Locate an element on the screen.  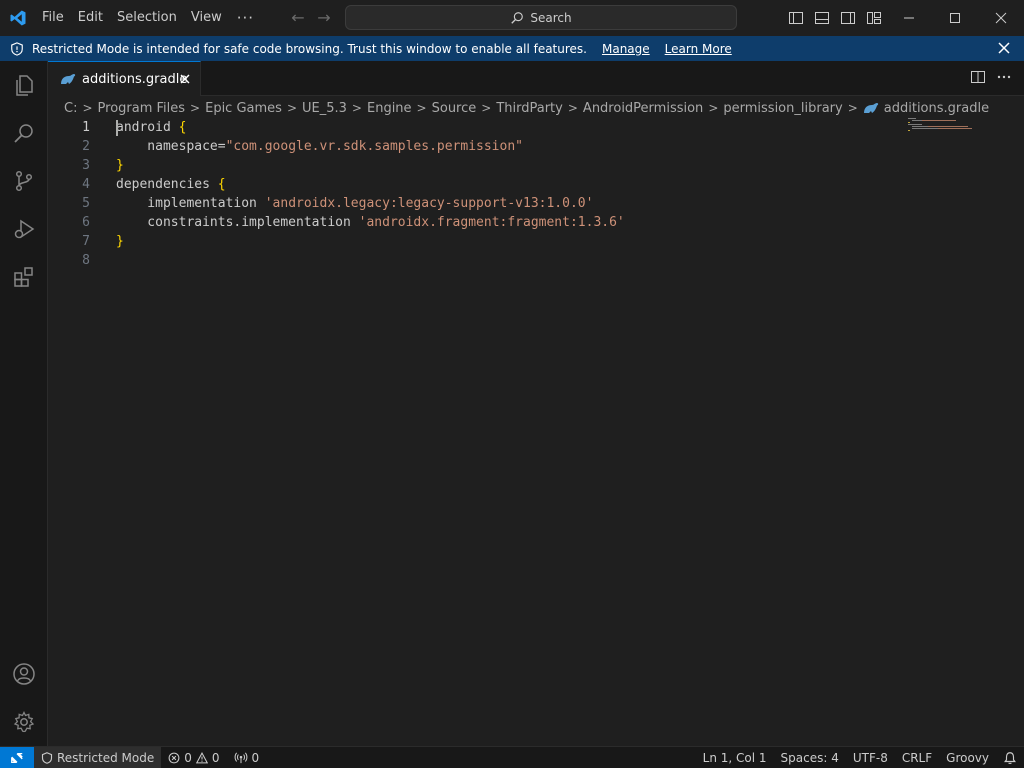
restricted-mode-status: Restricted Mode is located at coordinates (98, 757).